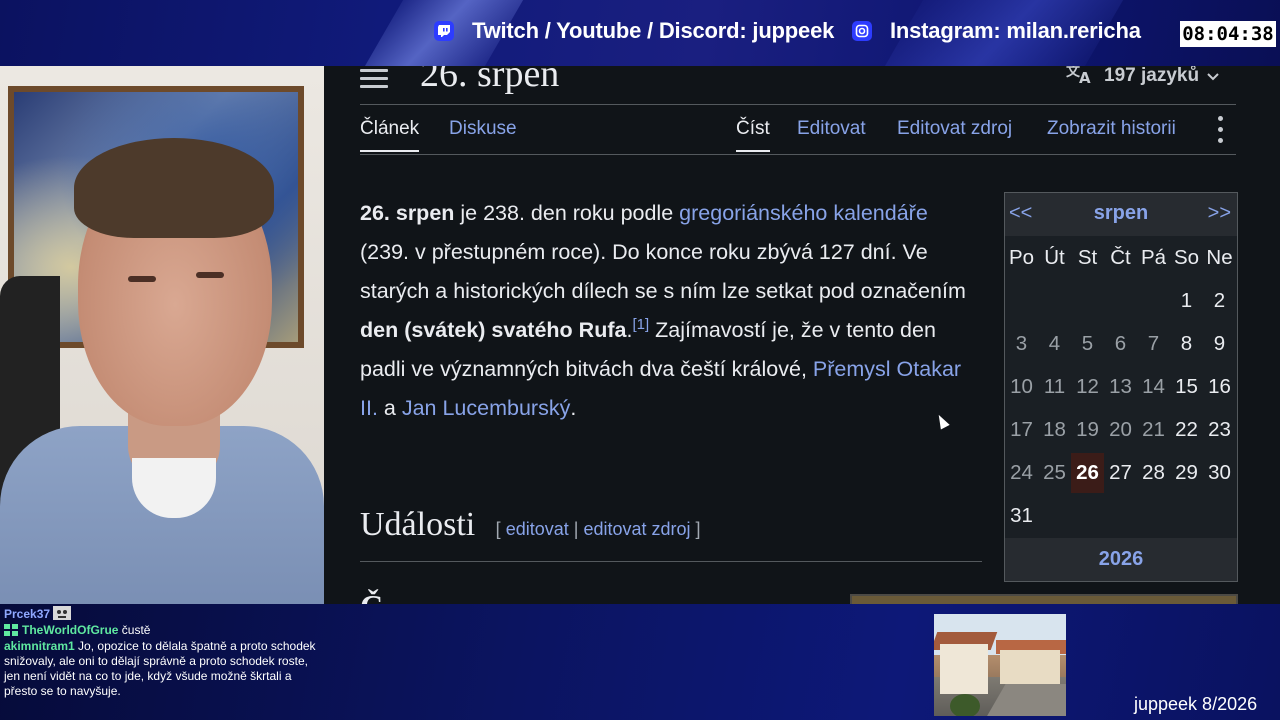 Image resolution: width=1280 pixels, height=720 pixels. I want to click on calendar-day: 17, so click(1021, 430).